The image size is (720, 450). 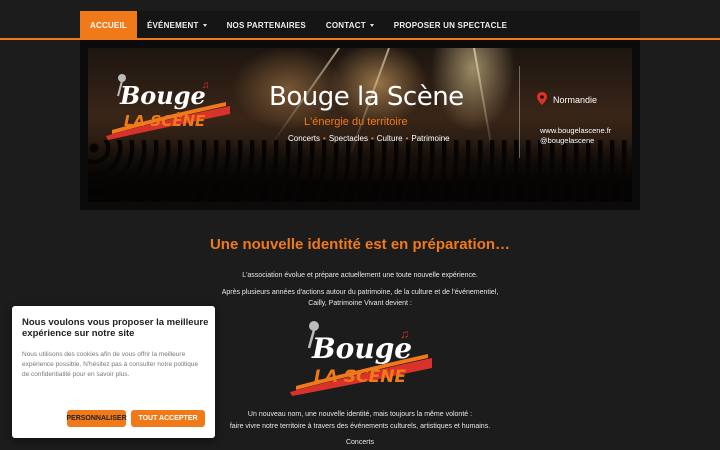 What do you see at coordinates (359, 442) in the screenshot?
I see `list-item-concerts: Concerts` at bounding box center [359, 442].